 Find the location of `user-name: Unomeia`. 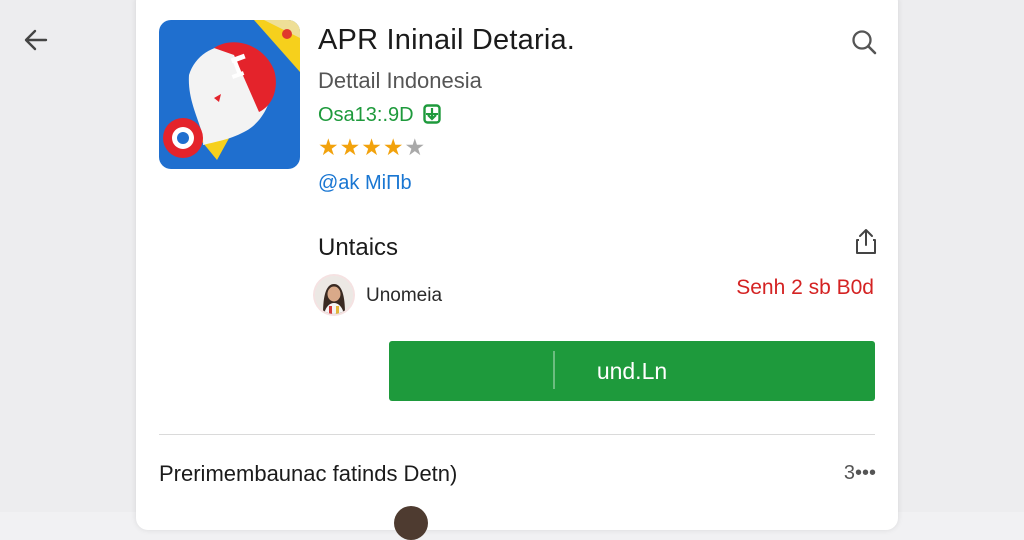

user-name: Unomeia is located at coordinates (404, 295).